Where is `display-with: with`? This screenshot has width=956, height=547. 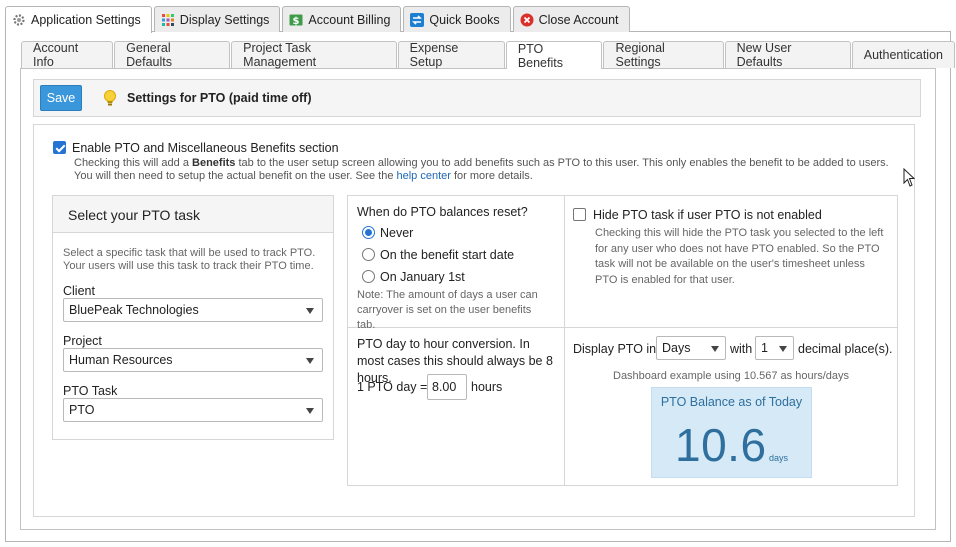 display-with: with is located at coordinates (741, 349).